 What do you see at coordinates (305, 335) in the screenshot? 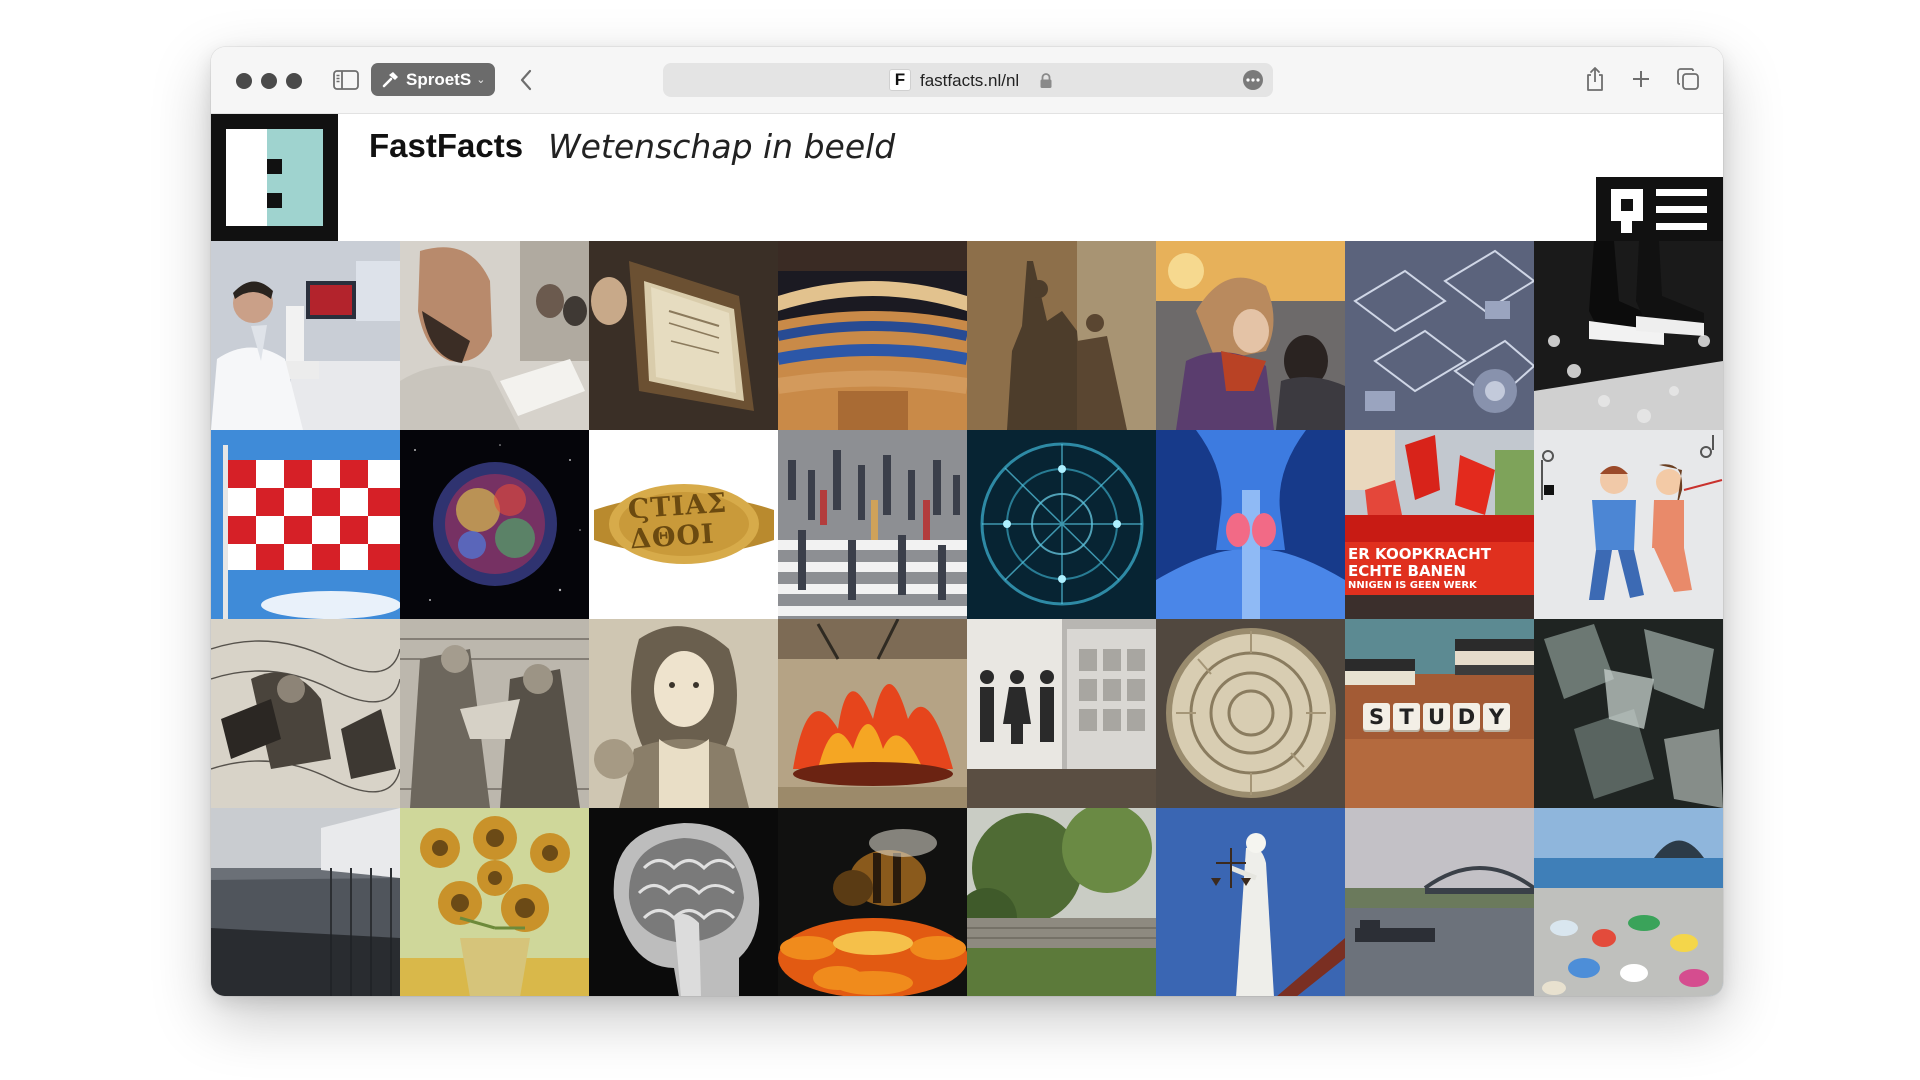
I see `tile-lab-microscope` at bounding box center [305, 335].